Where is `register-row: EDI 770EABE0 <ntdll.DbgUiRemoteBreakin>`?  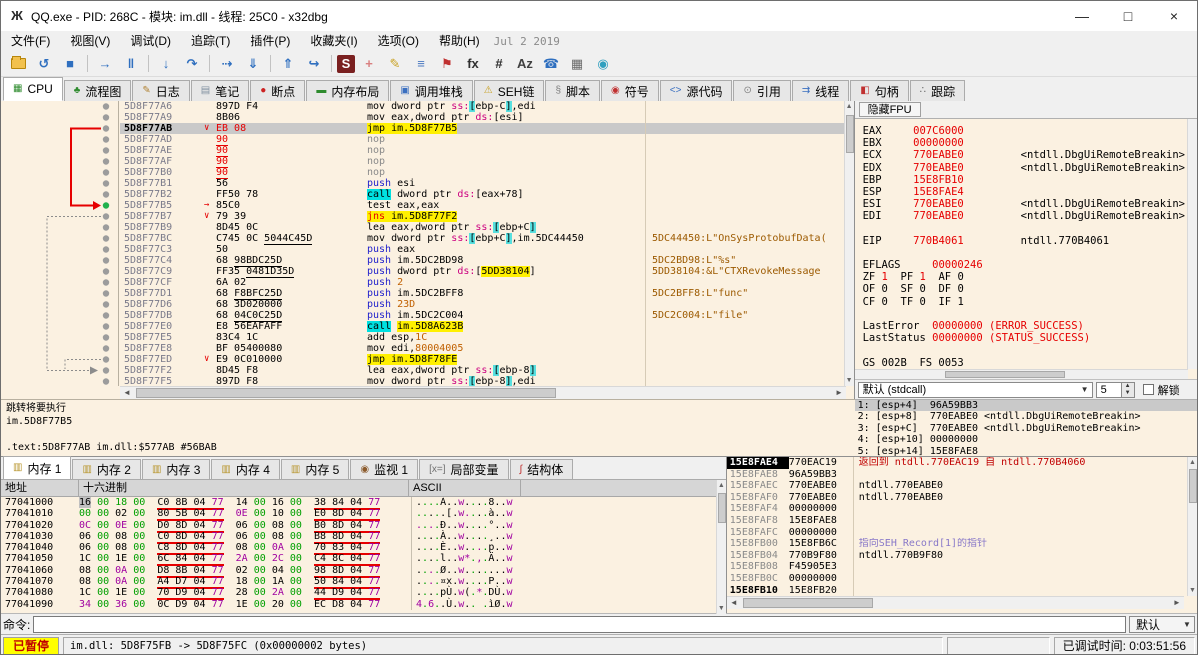 register-row: EDI 770EABE0 <ntdll.DbgUiRemoteBreakin> is located at coordinates (1025, 216).